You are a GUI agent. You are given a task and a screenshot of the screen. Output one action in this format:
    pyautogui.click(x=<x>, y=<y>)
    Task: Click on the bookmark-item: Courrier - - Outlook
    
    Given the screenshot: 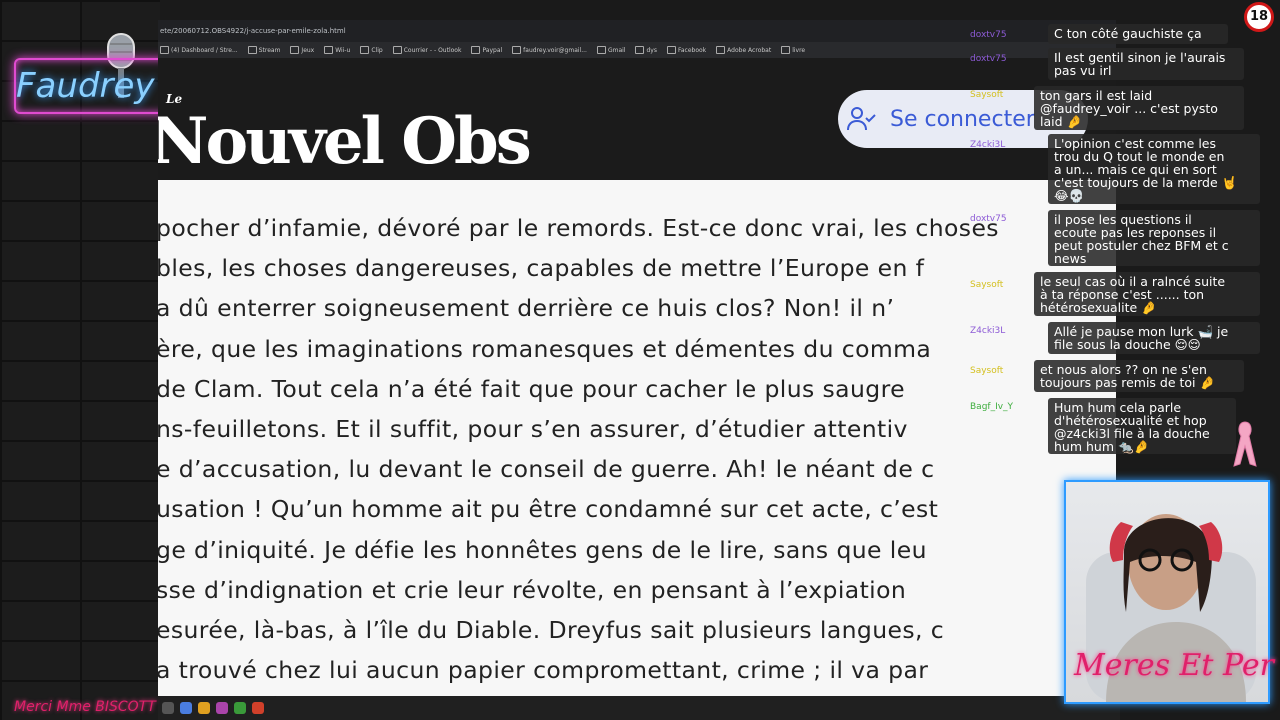 What is the action you would take?
    pyautogui.click(x=427, y=50)
    